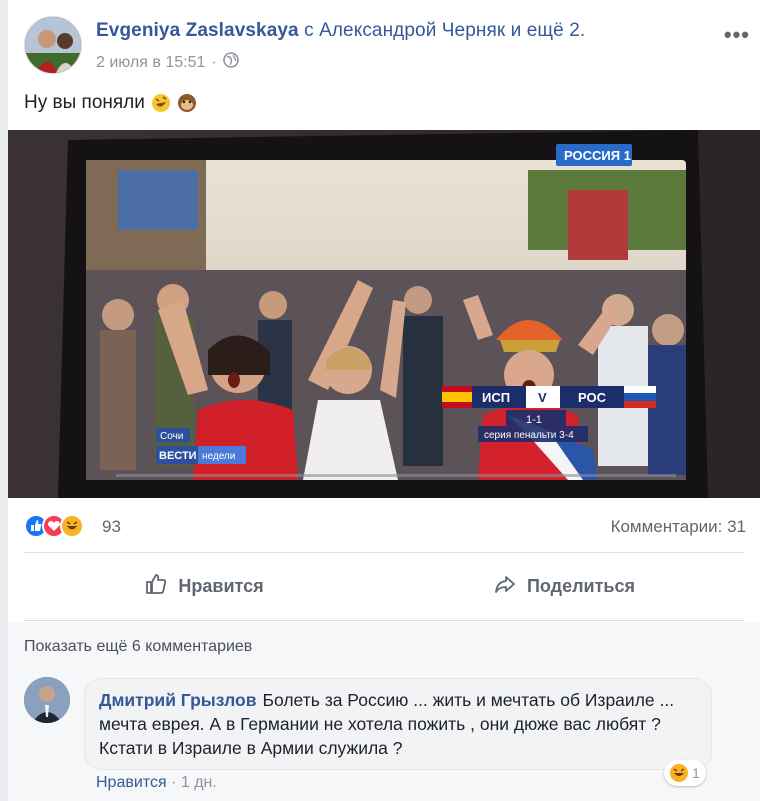 Image resolution: width=760 pixels, height=801 pixels. I want to click on post-author-name: Evgeniya Zaslavskaya, so click(197, 30).